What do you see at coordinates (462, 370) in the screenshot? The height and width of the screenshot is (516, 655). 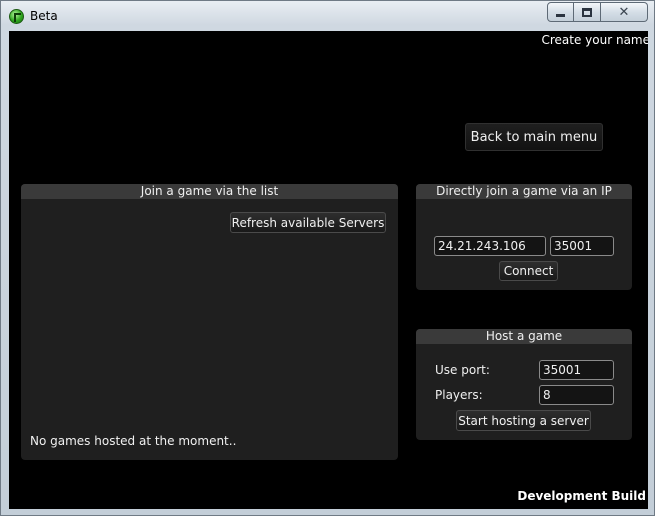 I see `use-port-label: Use port:` at bounding box center [462, 370].